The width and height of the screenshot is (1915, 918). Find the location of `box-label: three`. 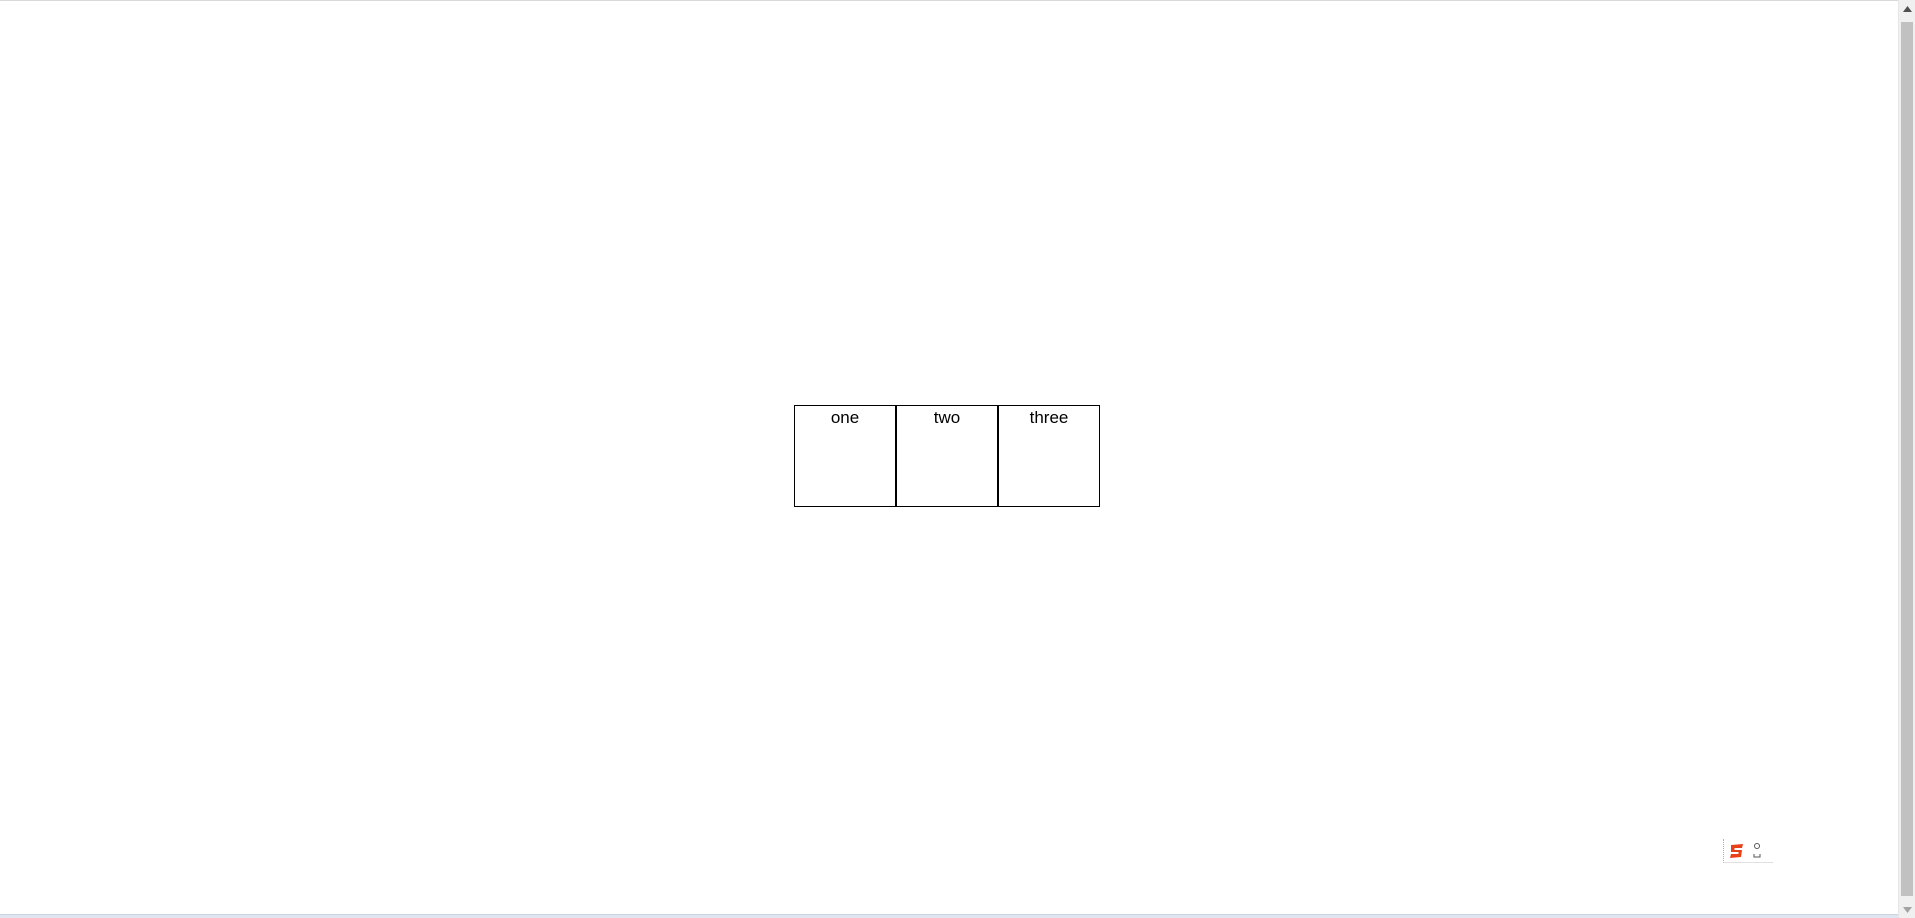

box-label: three is located at coordinates (1049, 417).